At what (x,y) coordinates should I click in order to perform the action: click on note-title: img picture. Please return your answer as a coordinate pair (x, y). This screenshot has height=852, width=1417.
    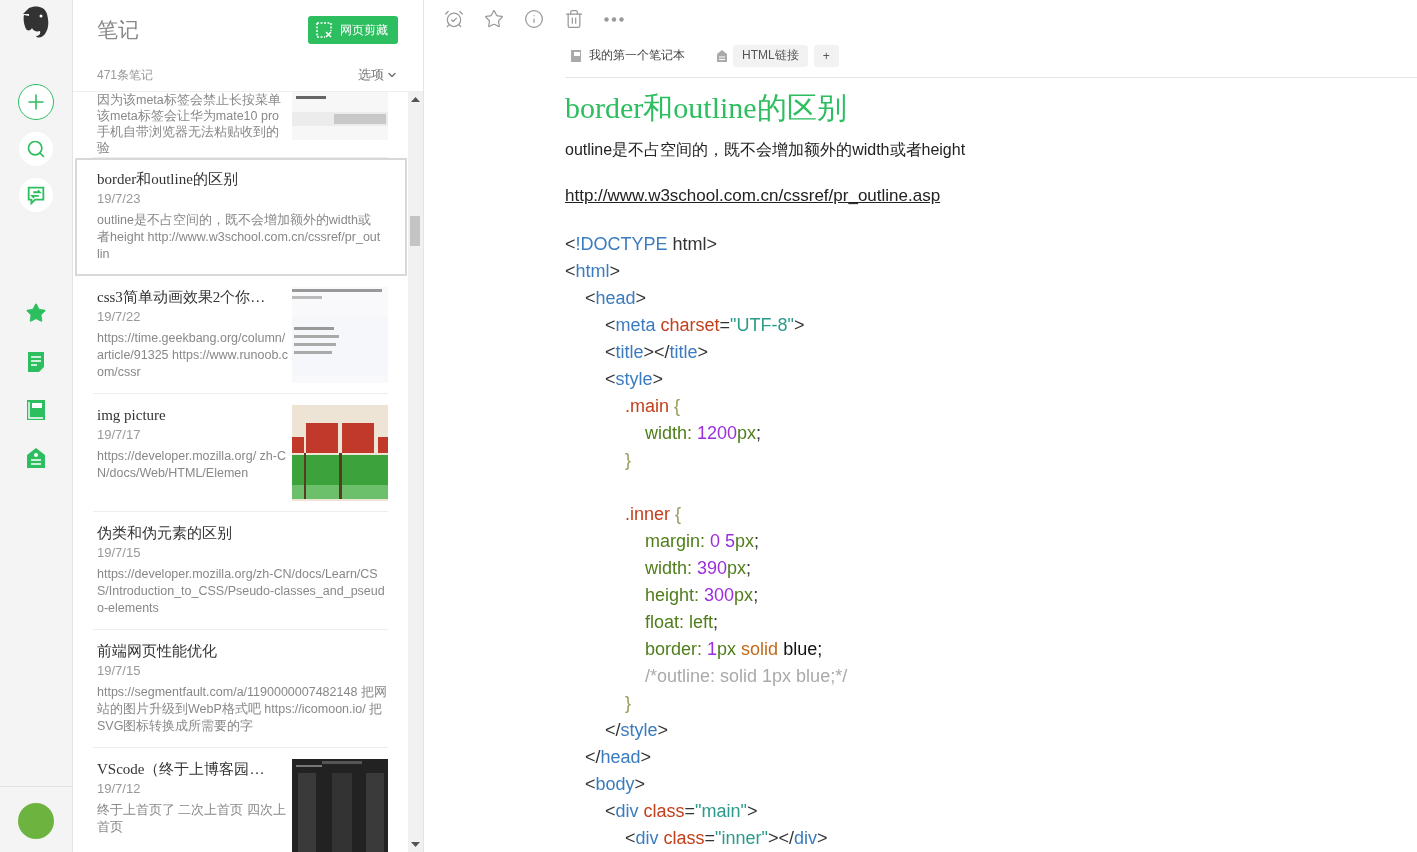
    Looking at the image, I should click on (132, 415).